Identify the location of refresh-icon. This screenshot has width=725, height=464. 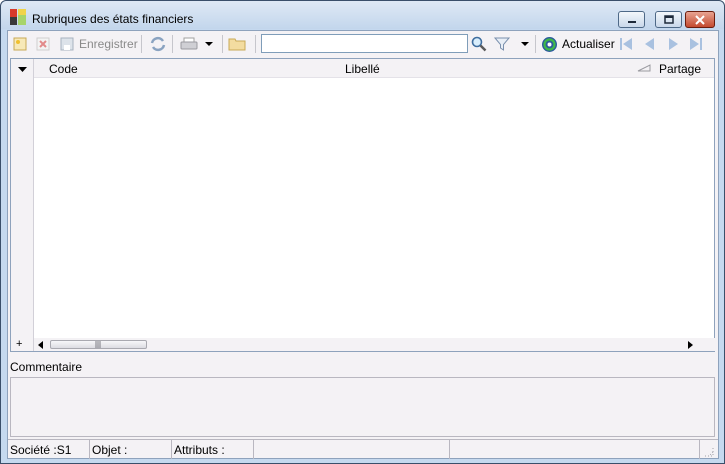
(549, 44).